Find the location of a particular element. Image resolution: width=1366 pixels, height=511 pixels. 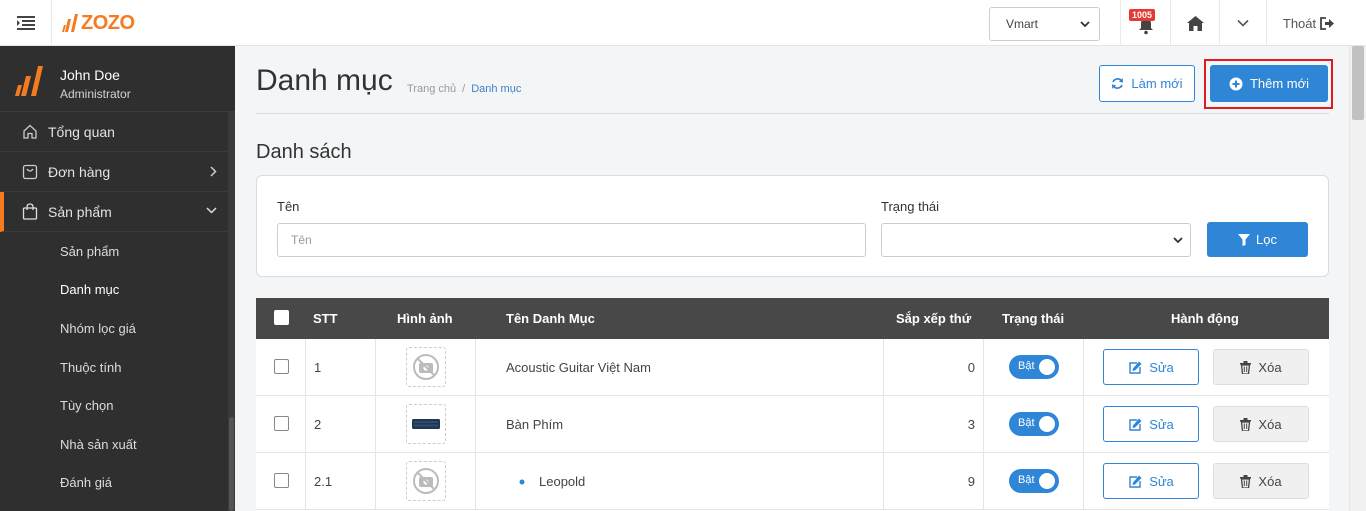

title-divider is located at coordinates (792, 113).